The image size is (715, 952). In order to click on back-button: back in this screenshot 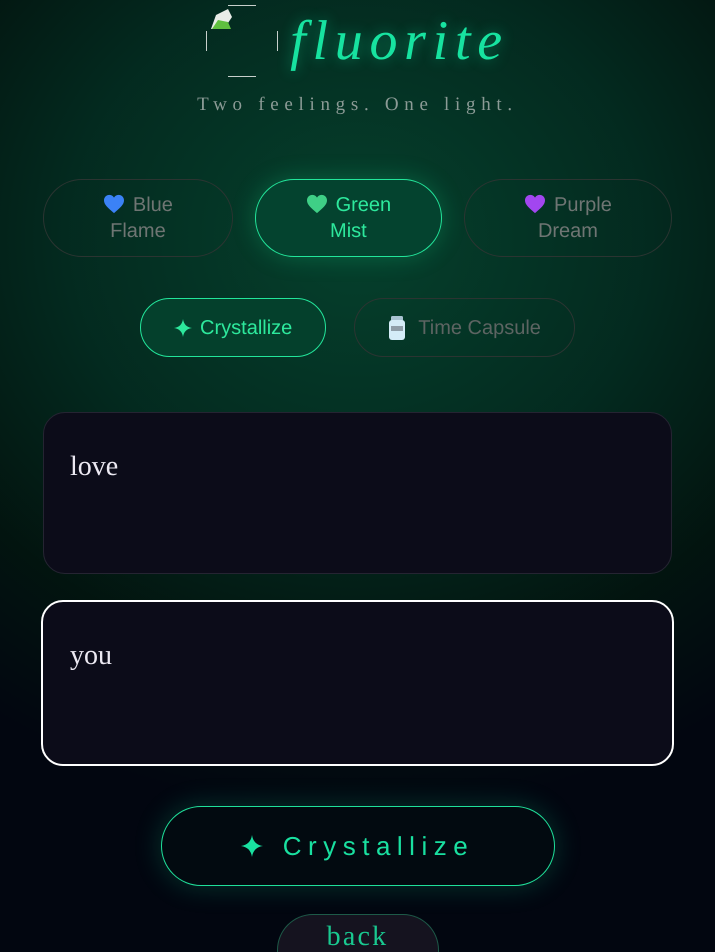, I will do `click(357, 933)`.